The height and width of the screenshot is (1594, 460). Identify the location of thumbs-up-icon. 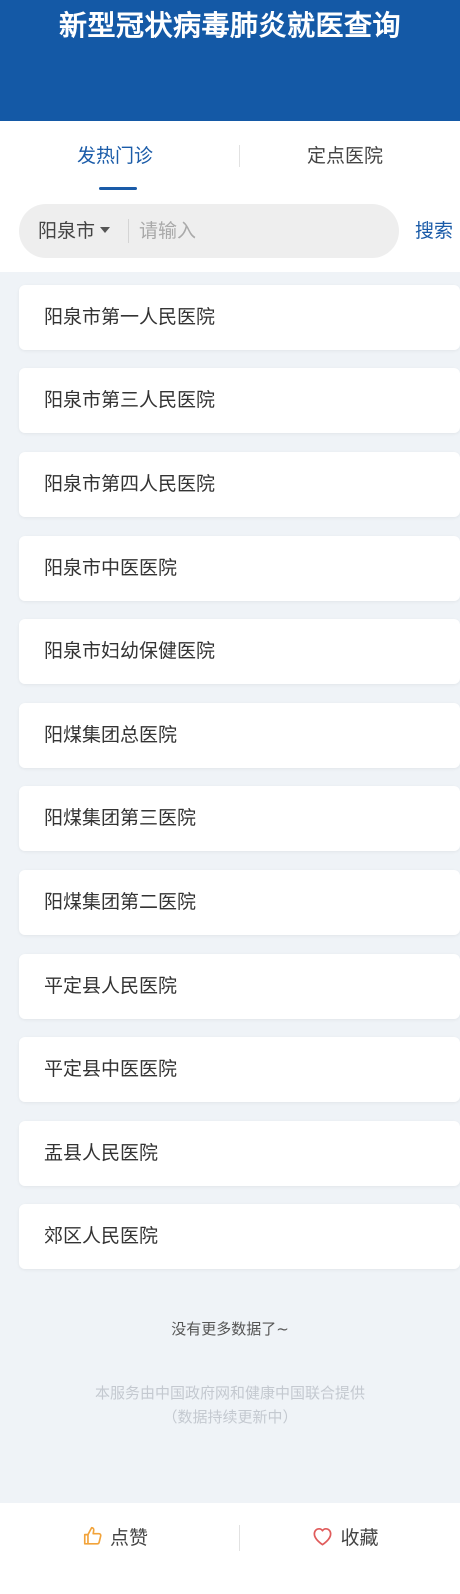
(92, 1535).